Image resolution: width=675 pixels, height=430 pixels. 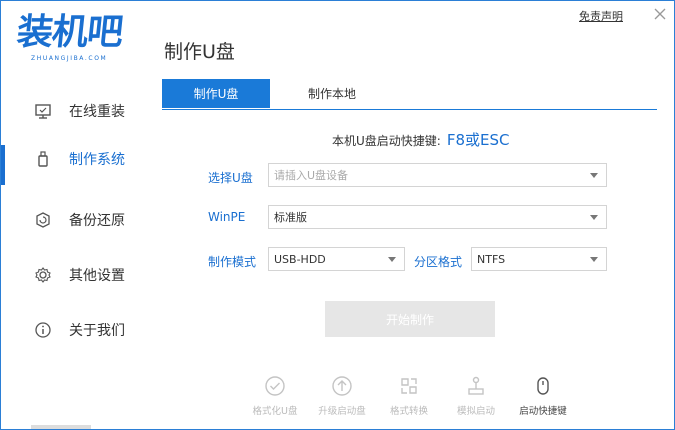 What do you see at coordinates (332, 93) in the screenshot?
I see `tab-make-local: 制作本地` at bounding box center [332, 93].